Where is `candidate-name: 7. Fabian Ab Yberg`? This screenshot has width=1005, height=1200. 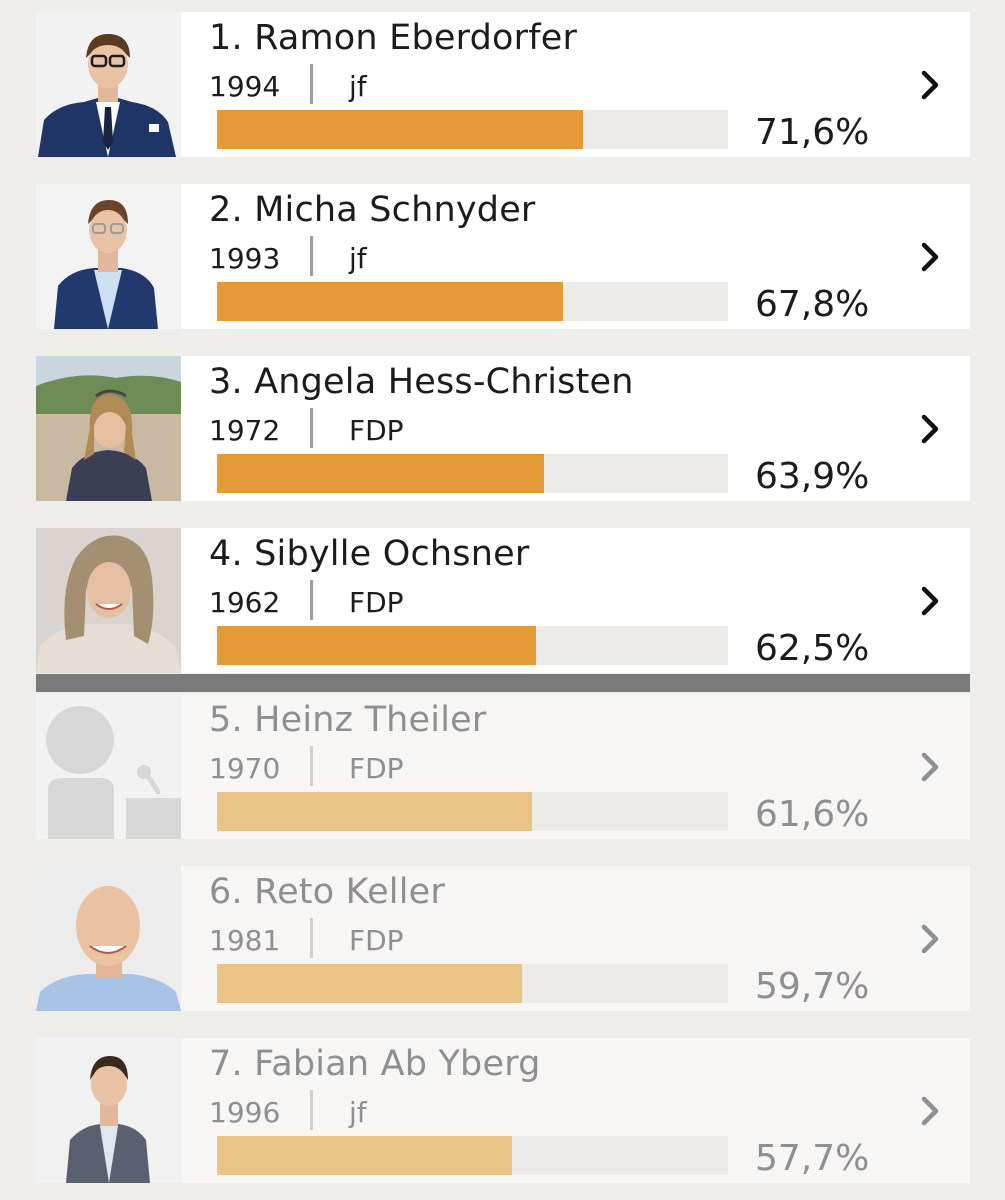 candidate-name: 7. Fabian Ab Yberg is located at coordinates (375, 1064).